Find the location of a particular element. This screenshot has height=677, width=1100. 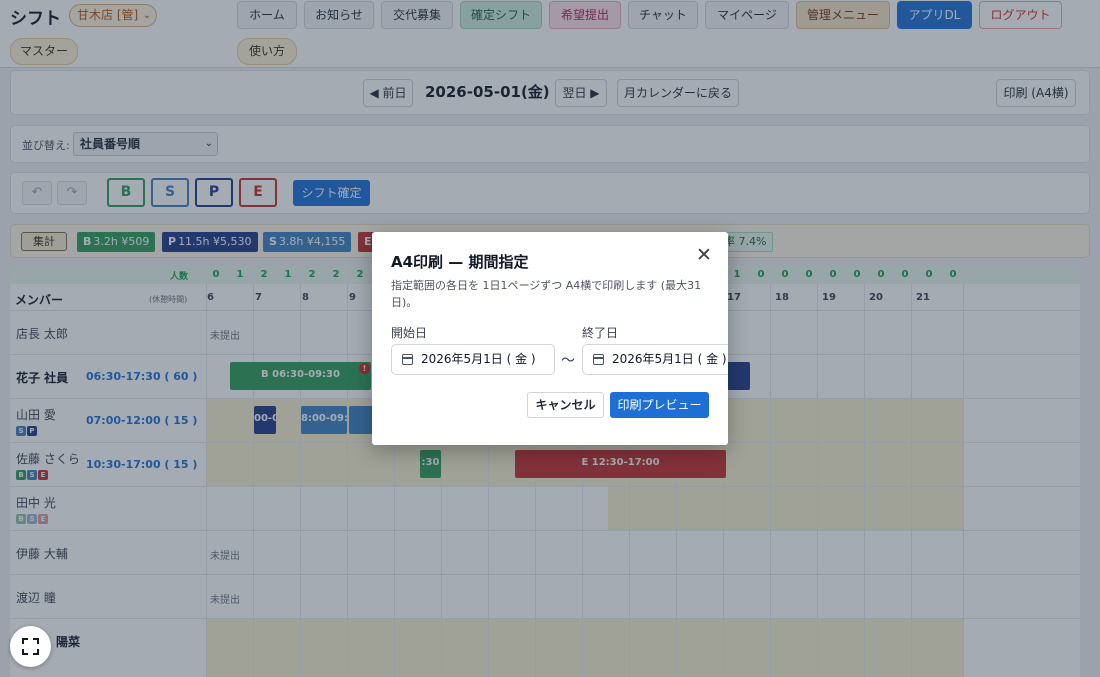

end-date-input: 2026年5月1日 ( 金 ) is located at coordinates (655, 359).